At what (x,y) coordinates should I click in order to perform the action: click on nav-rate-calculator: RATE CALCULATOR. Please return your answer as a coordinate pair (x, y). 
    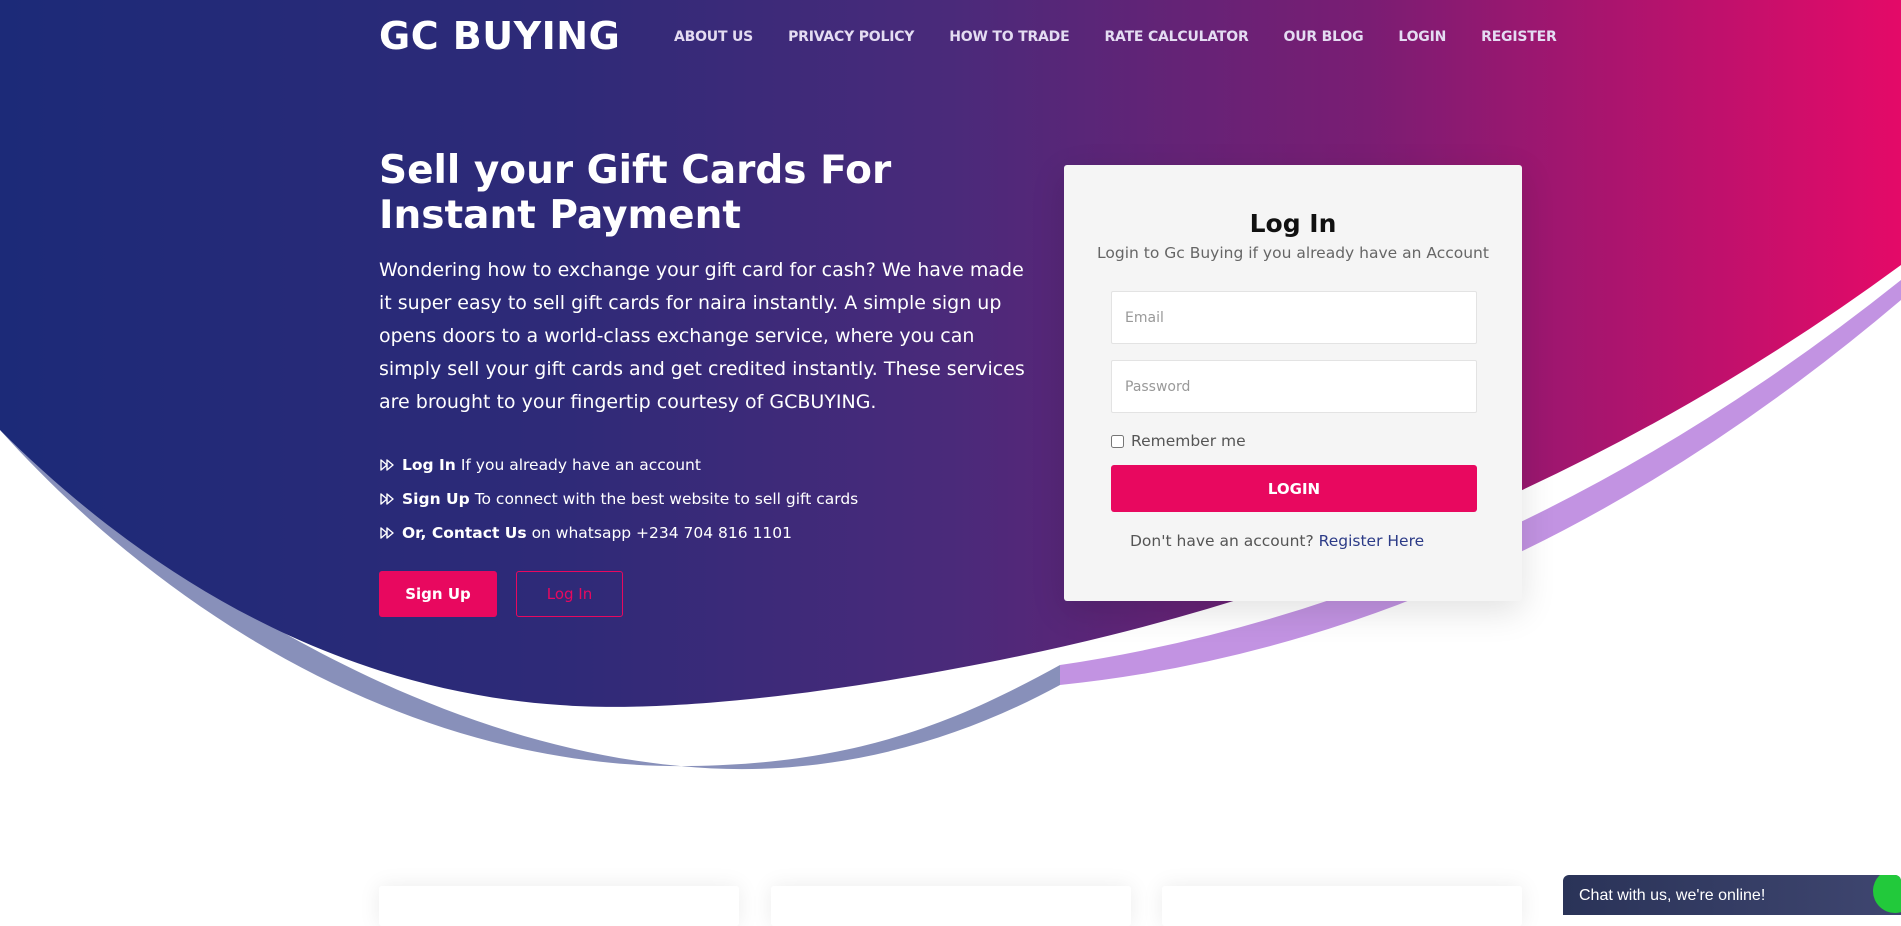
    Looking at the image, I should click on (1176, 37).